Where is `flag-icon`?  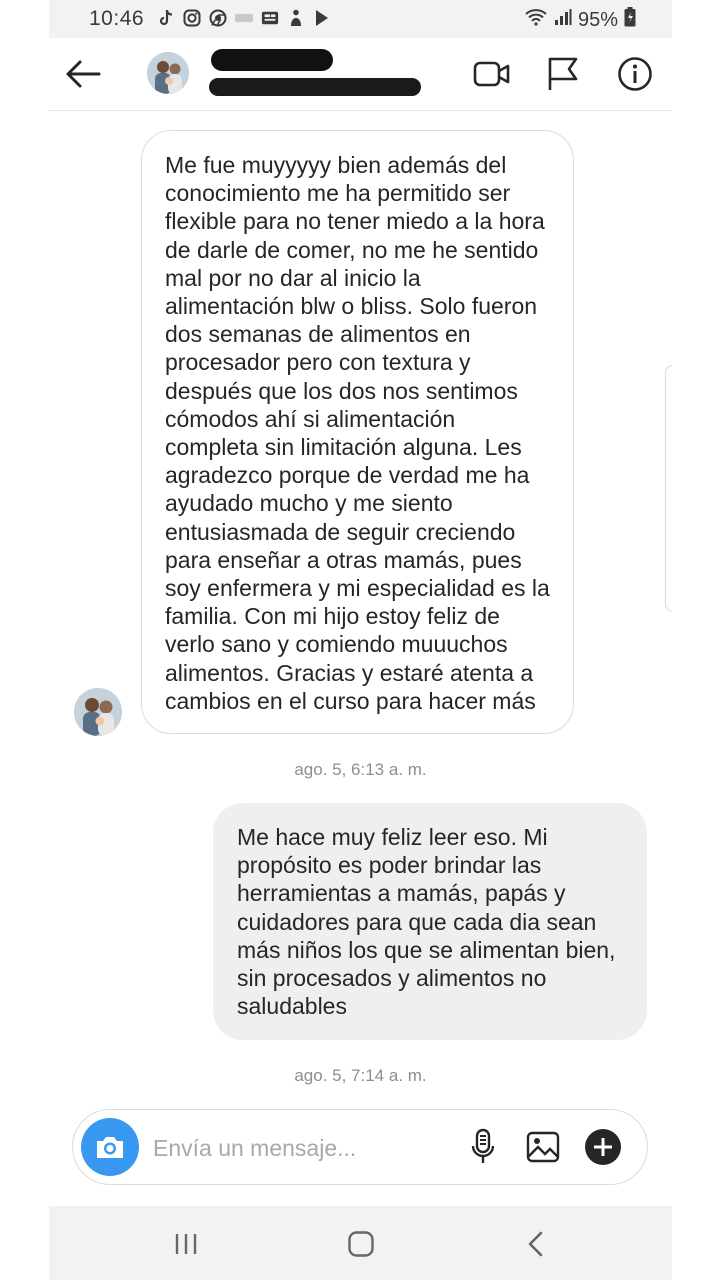 flag-icon is located at coordinates (563, 74).